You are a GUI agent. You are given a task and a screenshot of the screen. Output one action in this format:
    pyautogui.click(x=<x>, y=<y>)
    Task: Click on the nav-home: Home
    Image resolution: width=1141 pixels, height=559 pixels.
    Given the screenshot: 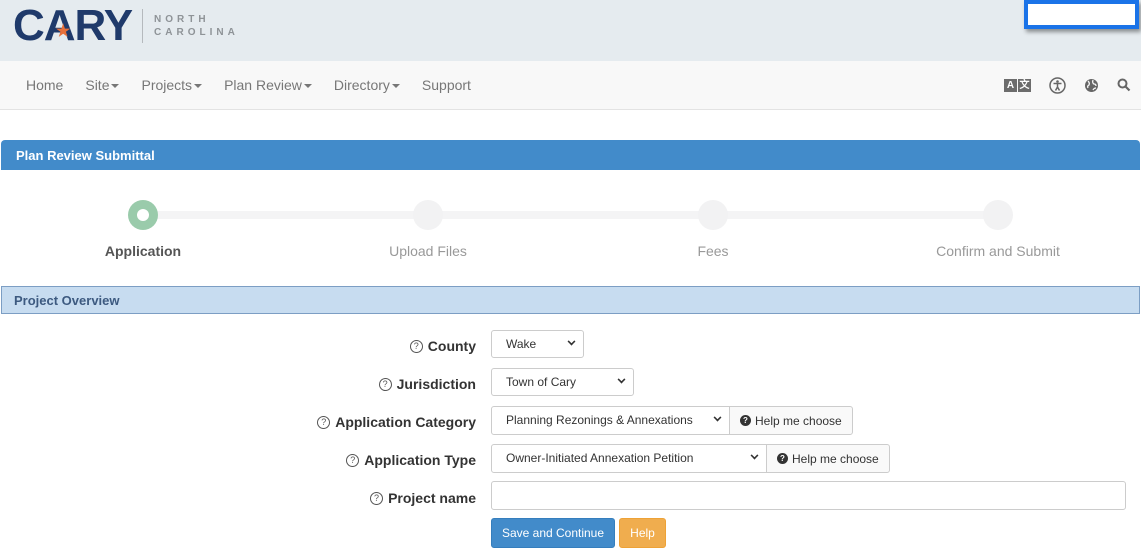 What is the action you would take?
    pyautogui.click(x=44, y=85)
    